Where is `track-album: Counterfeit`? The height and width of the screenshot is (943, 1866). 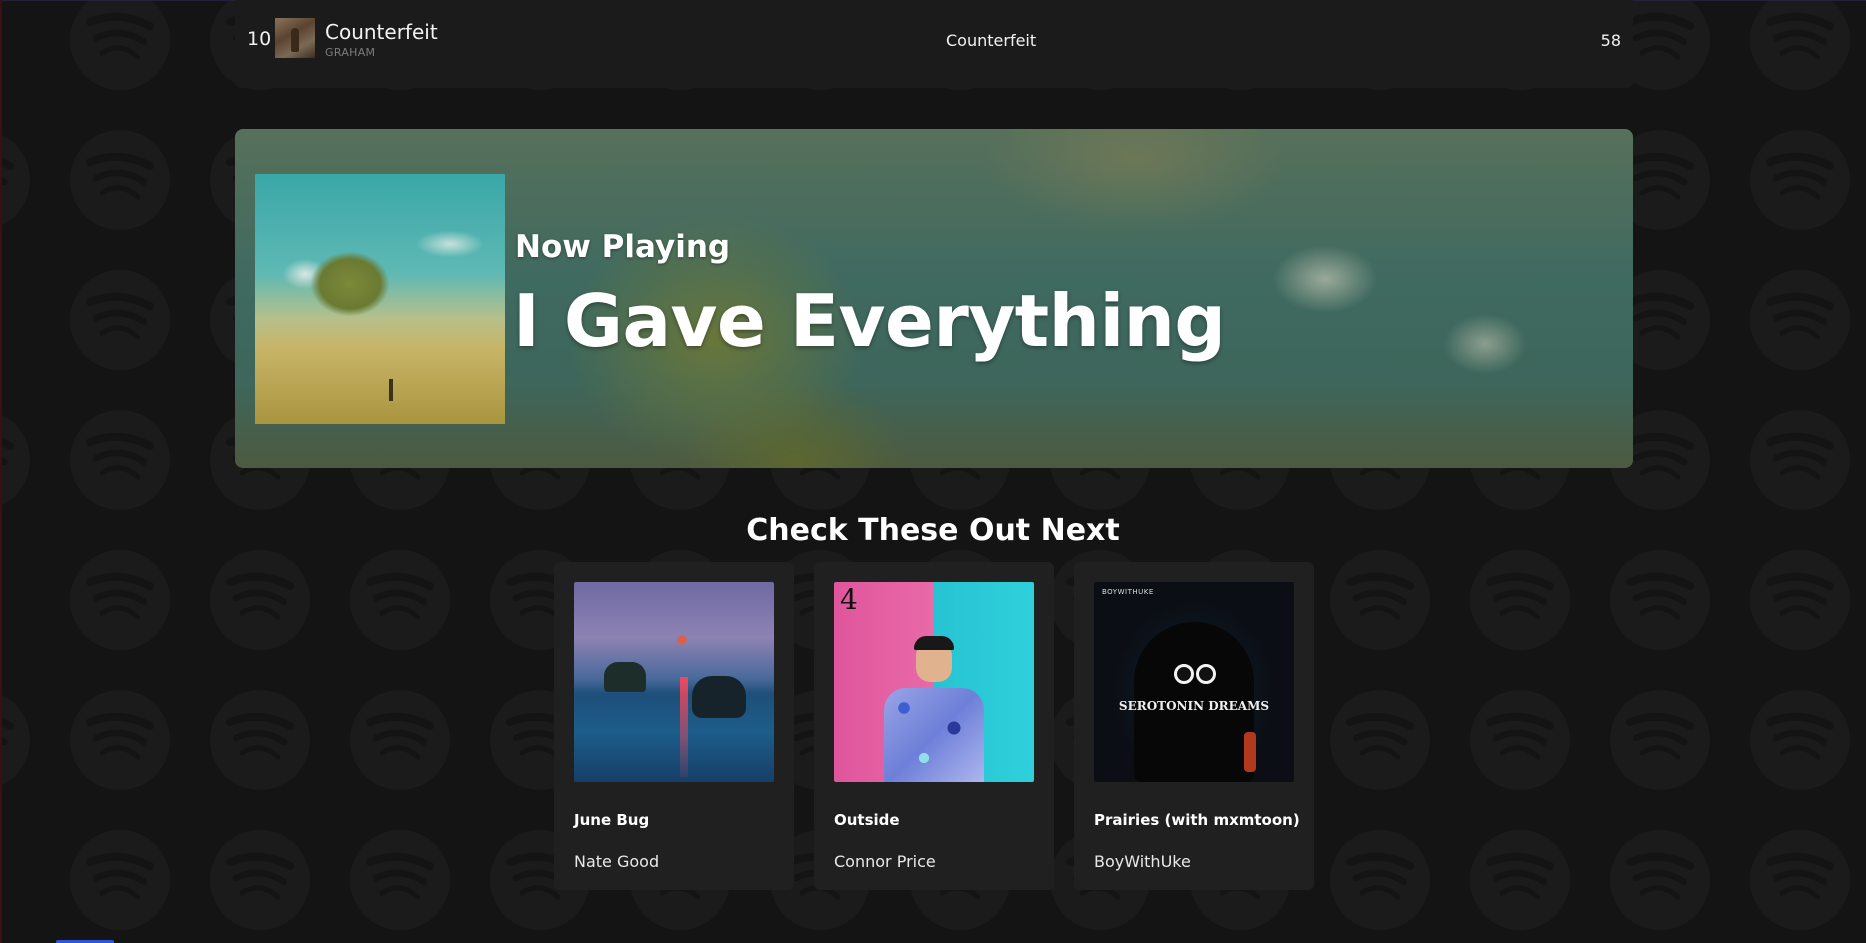
track-album: Counterfeit is located at coordinates (991, 40).